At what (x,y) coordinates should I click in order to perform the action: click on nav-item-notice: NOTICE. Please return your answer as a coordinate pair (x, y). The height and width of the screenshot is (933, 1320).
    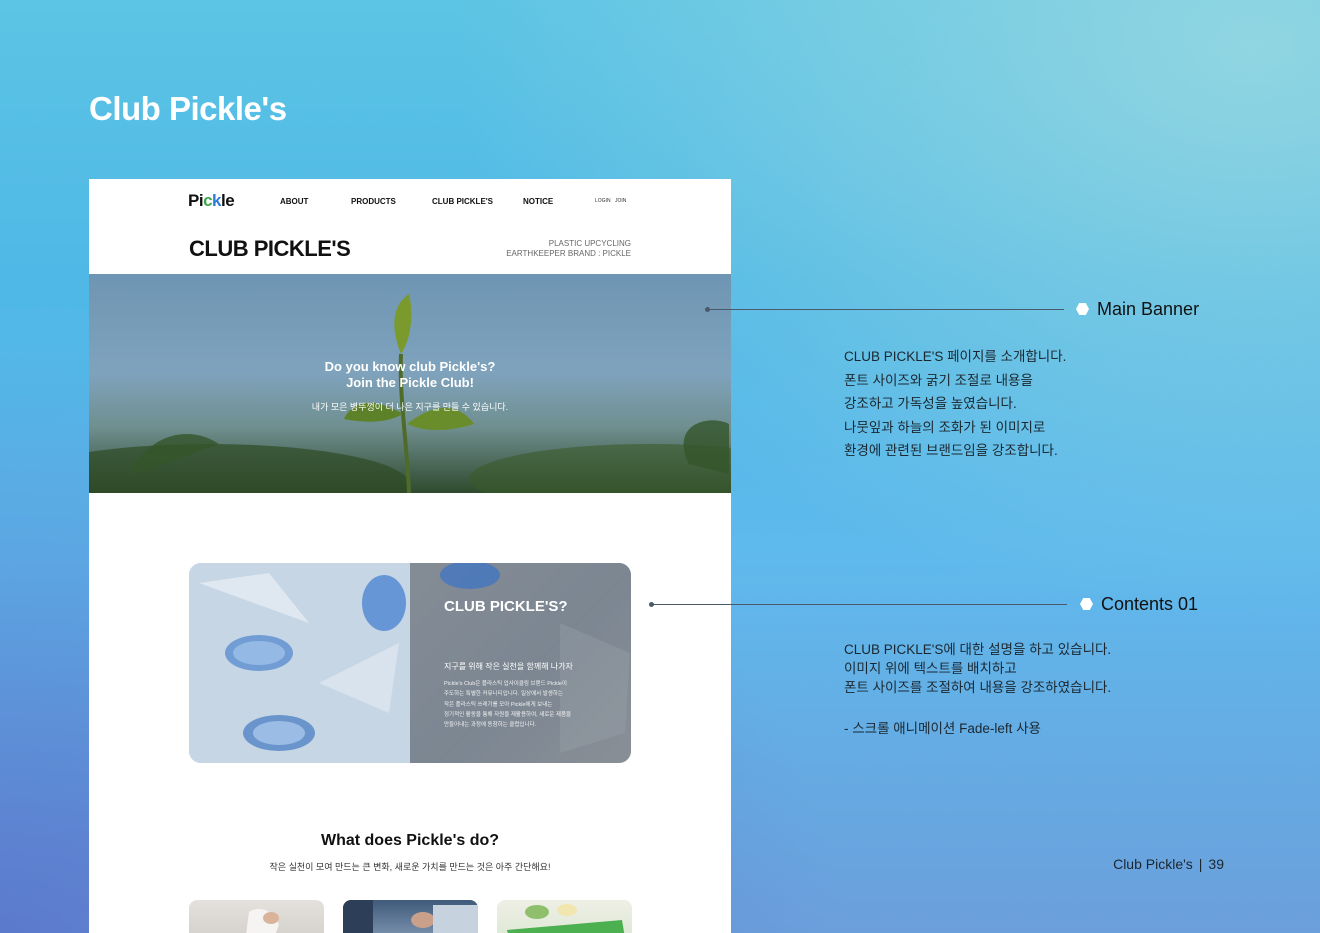
    Looking at the image, I should click on (538, 201).